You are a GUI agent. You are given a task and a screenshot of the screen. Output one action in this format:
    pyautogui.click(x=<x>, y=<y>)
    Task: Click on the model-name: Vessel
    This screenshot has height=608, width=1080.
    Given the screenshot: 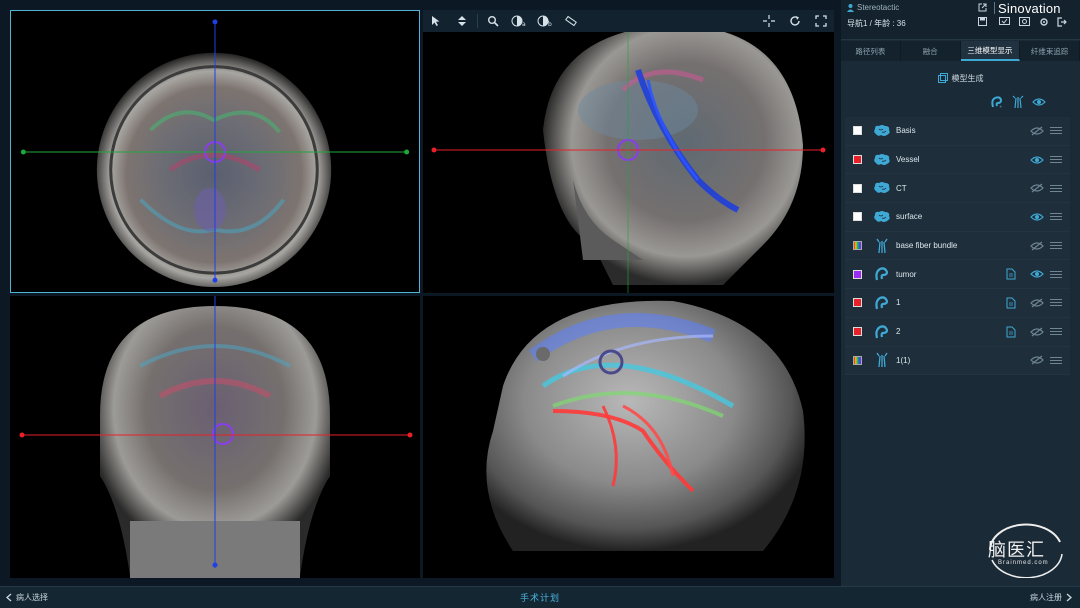 What is the action you would take?
    pyautogui.click(x=908, y=160)
    